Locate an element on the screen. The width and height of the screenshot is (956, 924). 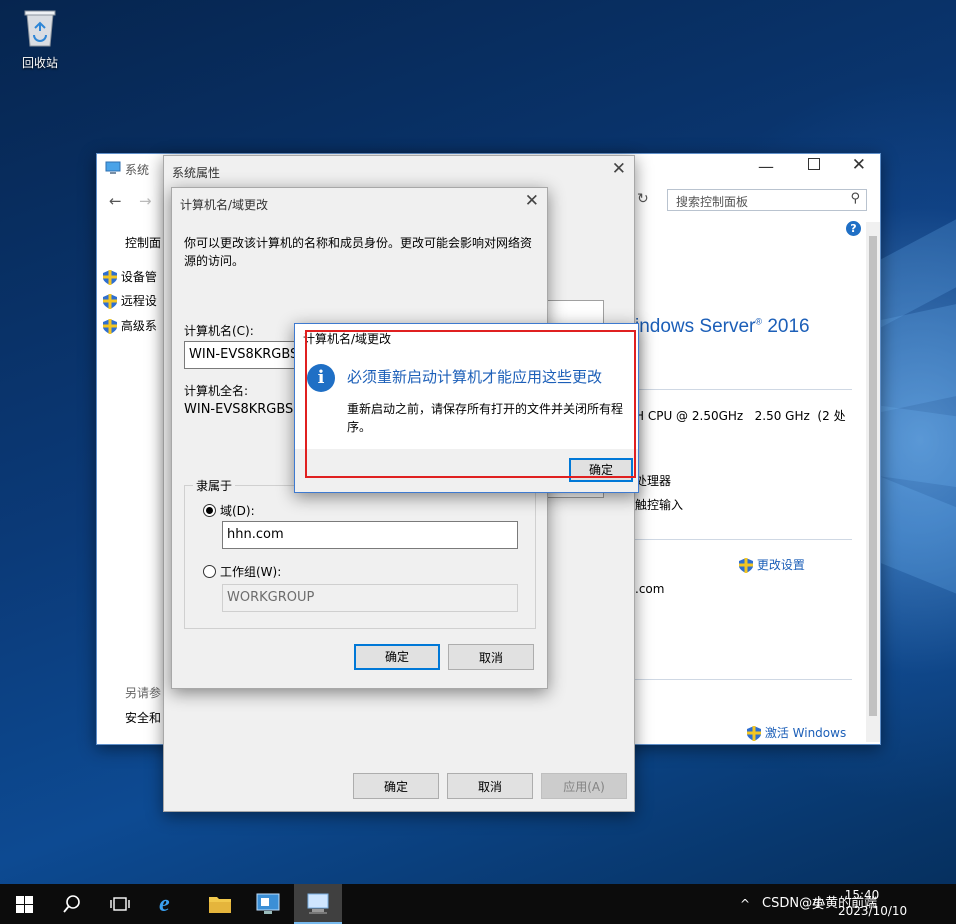
full-name-value: WIN-EVS8KRGBS3 is located at coordinates (243, 409).